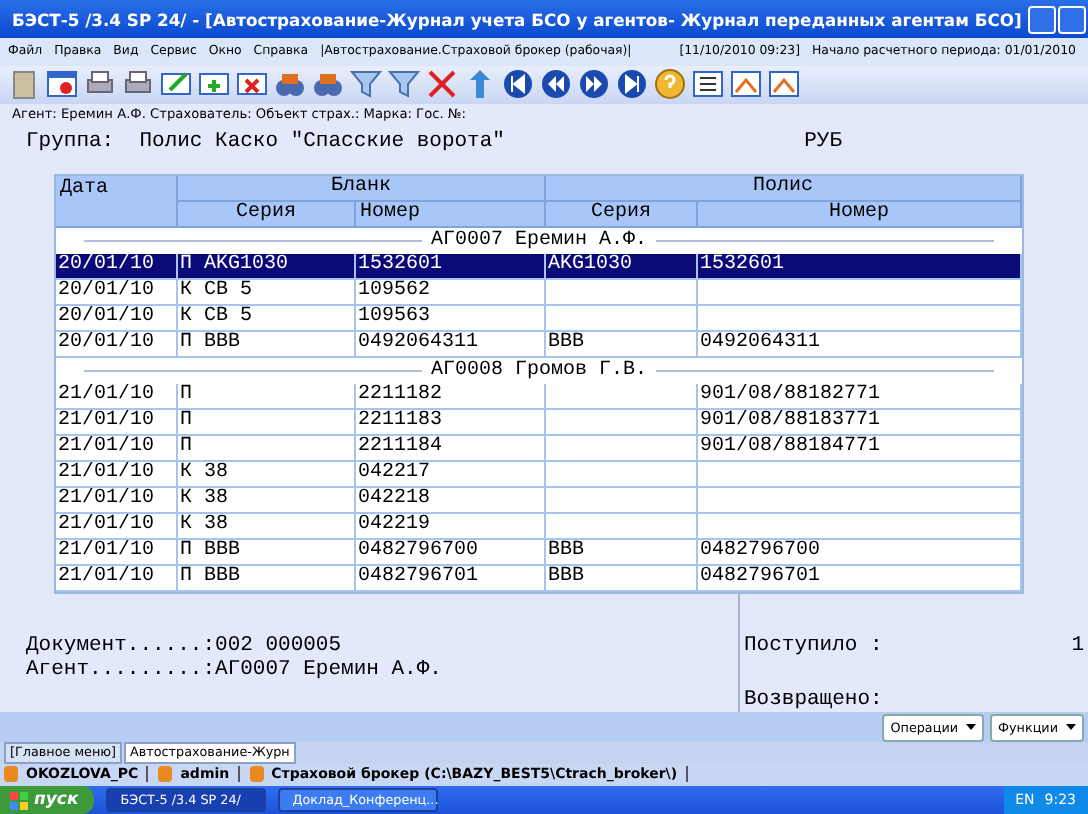  I want to click on table-cell: П AKG1030, so click(267, 266).